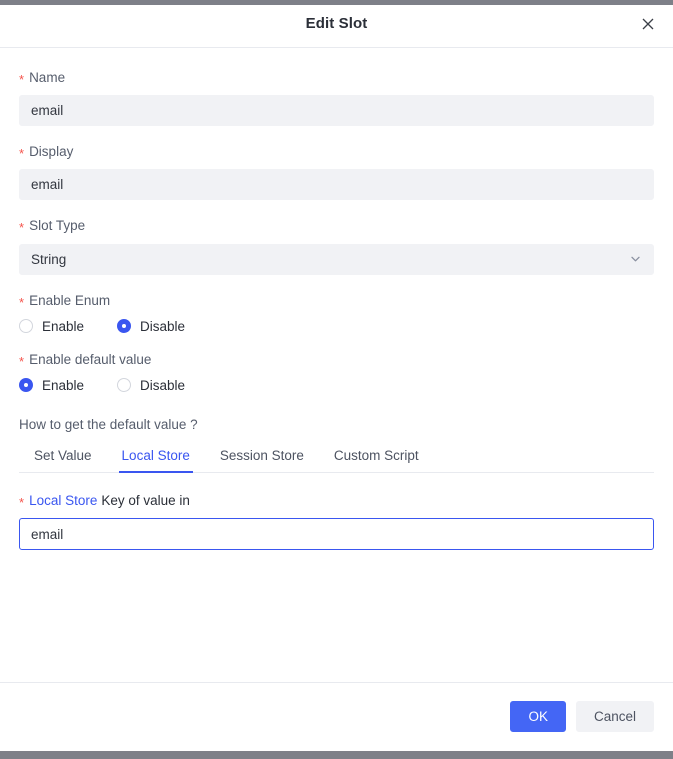  Describe the element at coordinates (336, 385) in the screenshot. I see `enable-default-value-radio-group: Enable Disable` at that location.